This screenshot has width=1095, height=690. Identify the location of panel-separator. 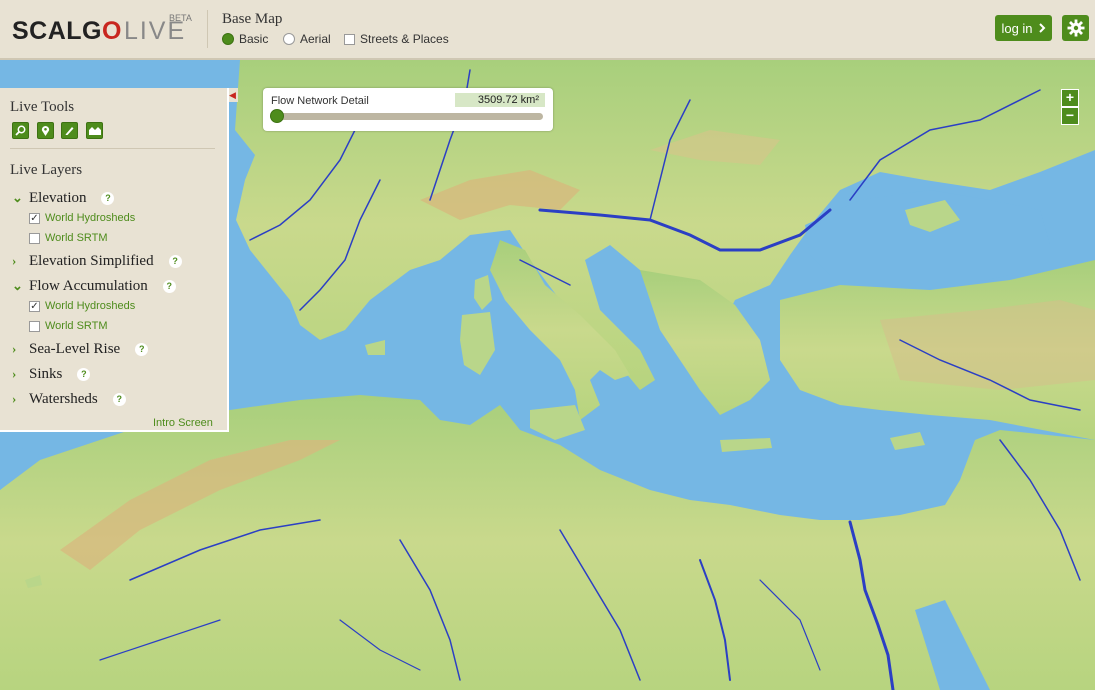
(112, 148).